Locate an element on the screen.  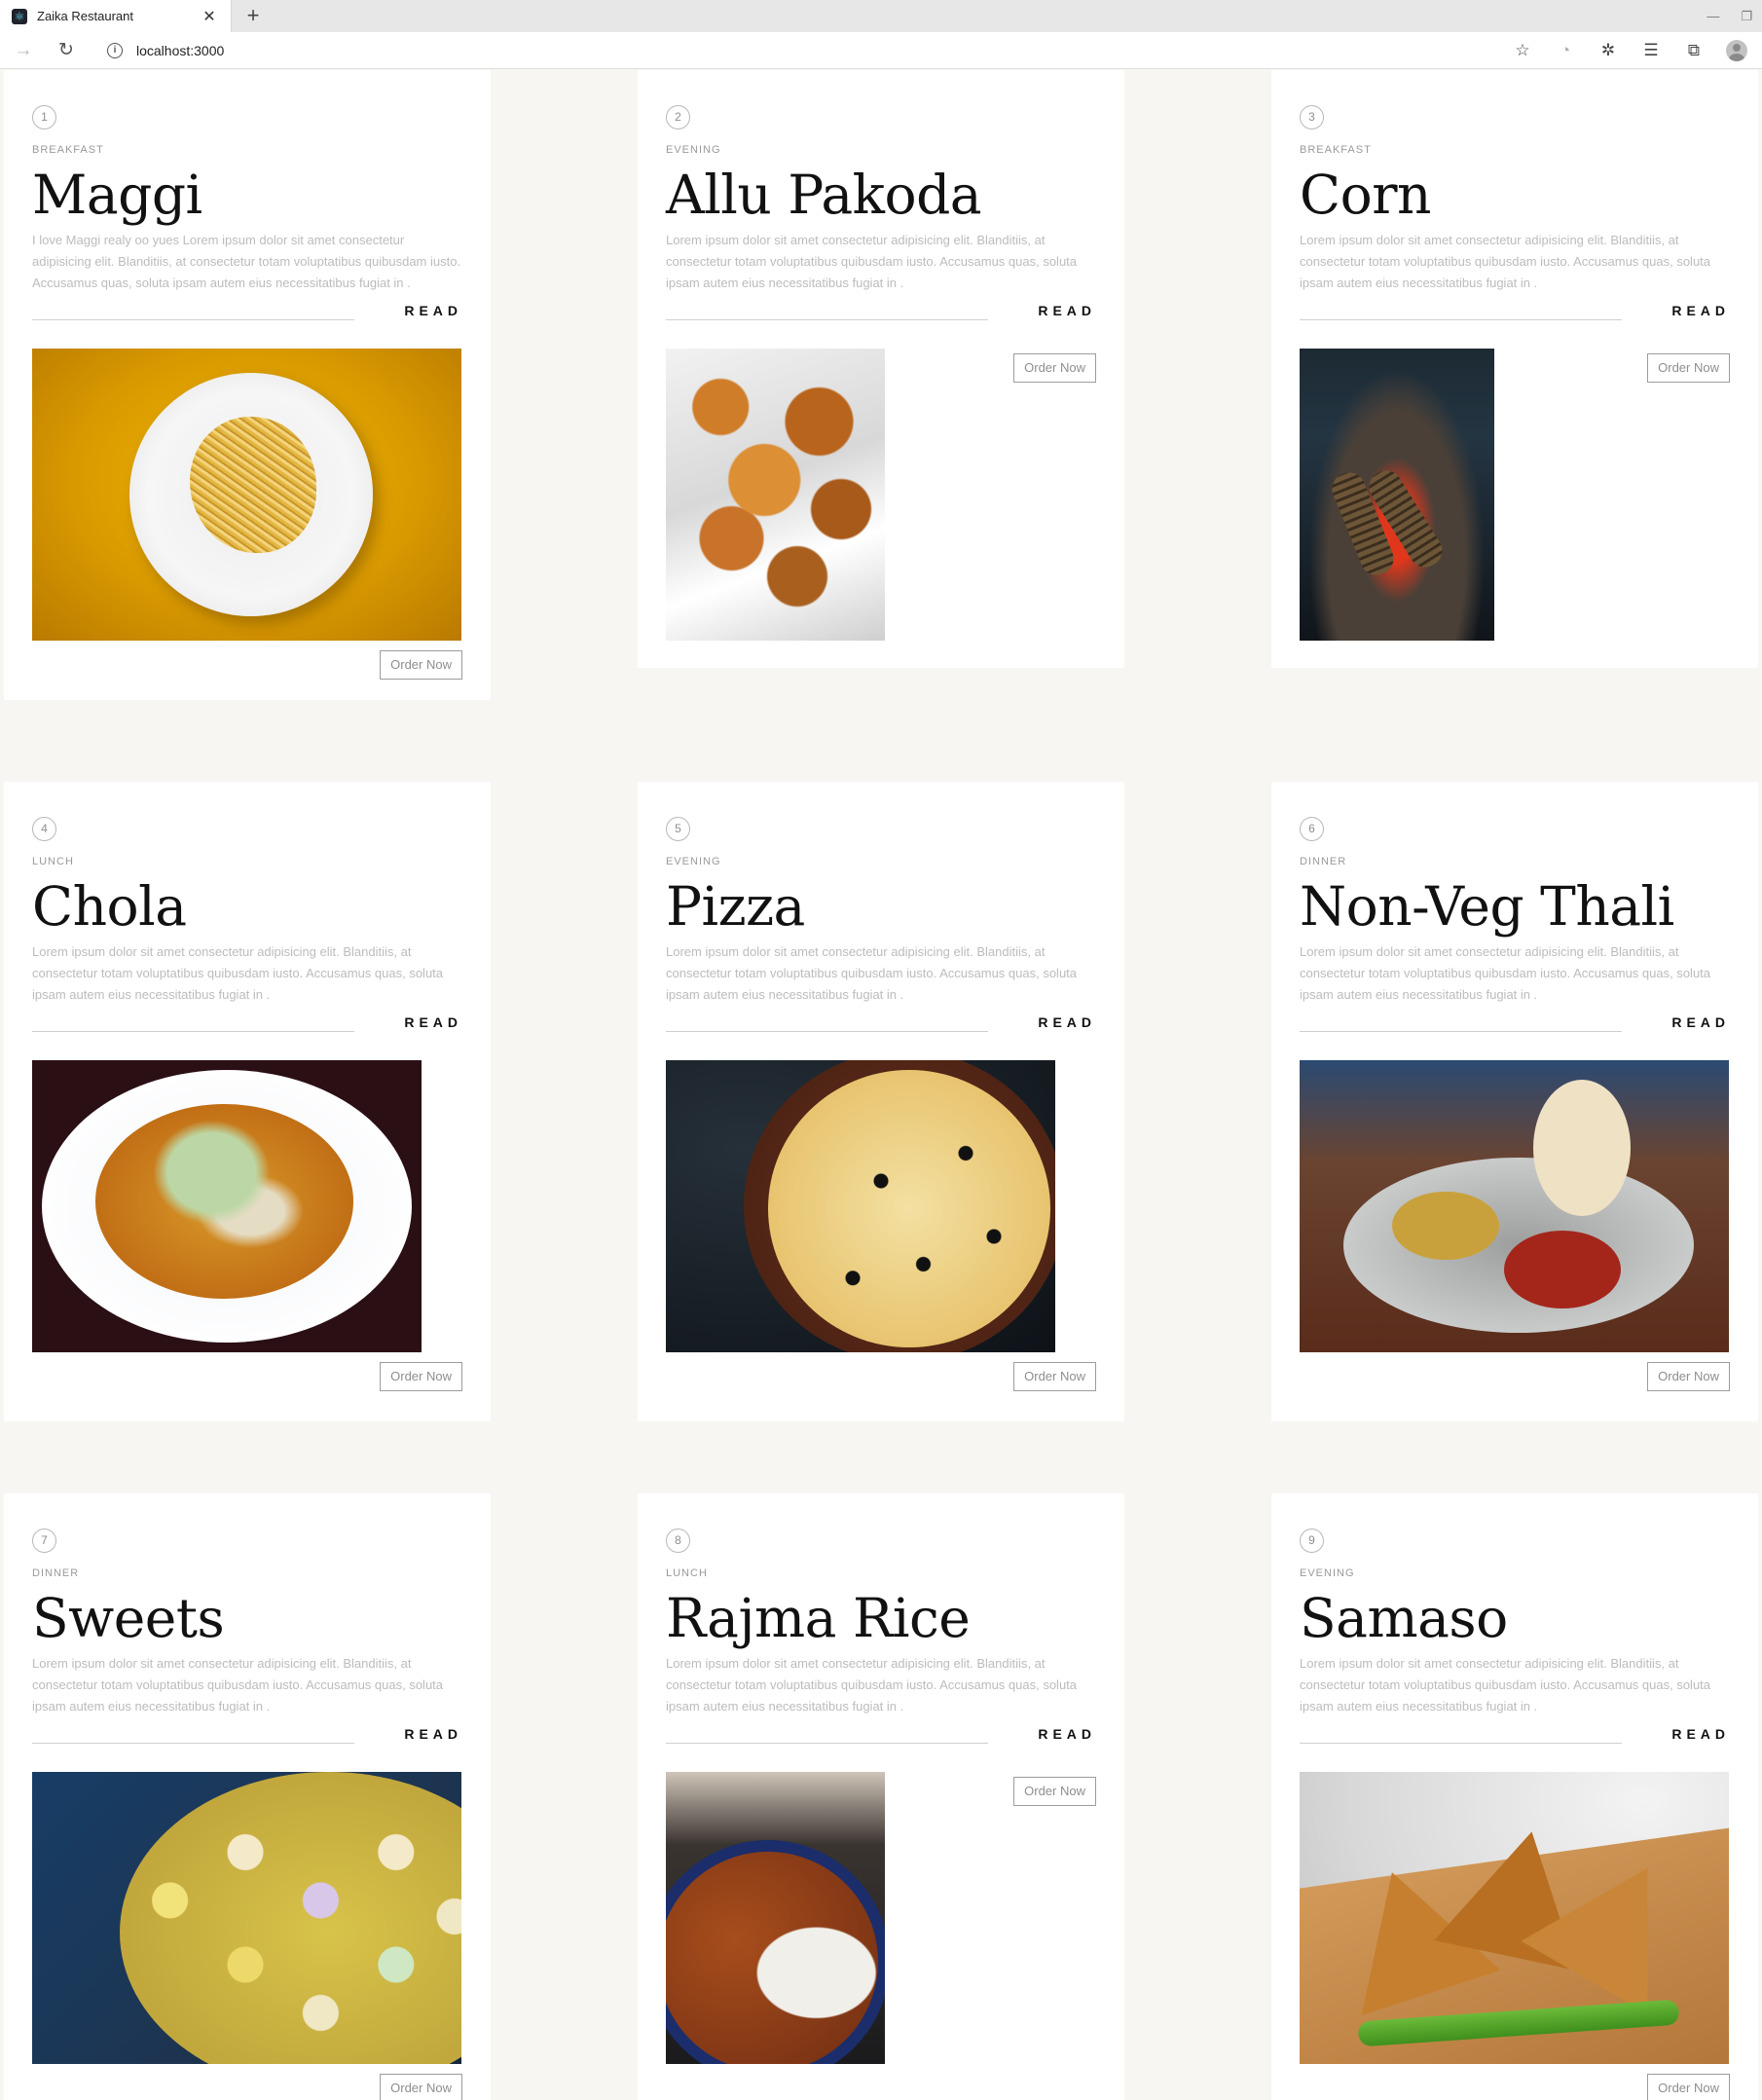
chicken-shape is located at coordinates (1562, 1269).